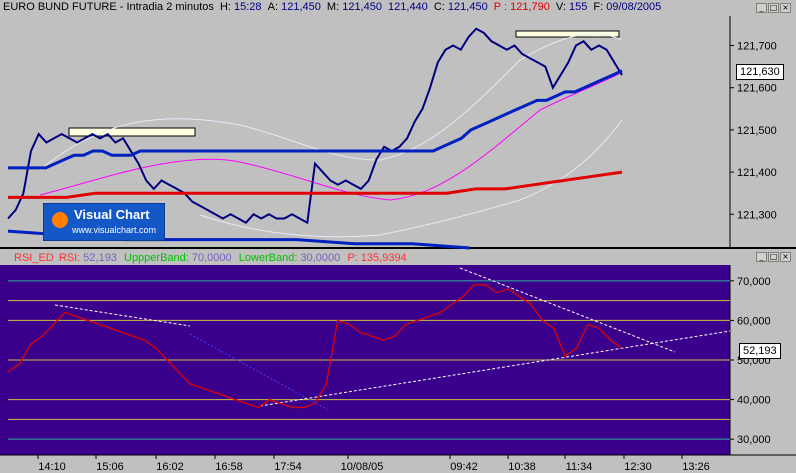  Describe the element at coordinates (110, 467) in the screenshot. I see `x-tick-label: 15:06` at that location.